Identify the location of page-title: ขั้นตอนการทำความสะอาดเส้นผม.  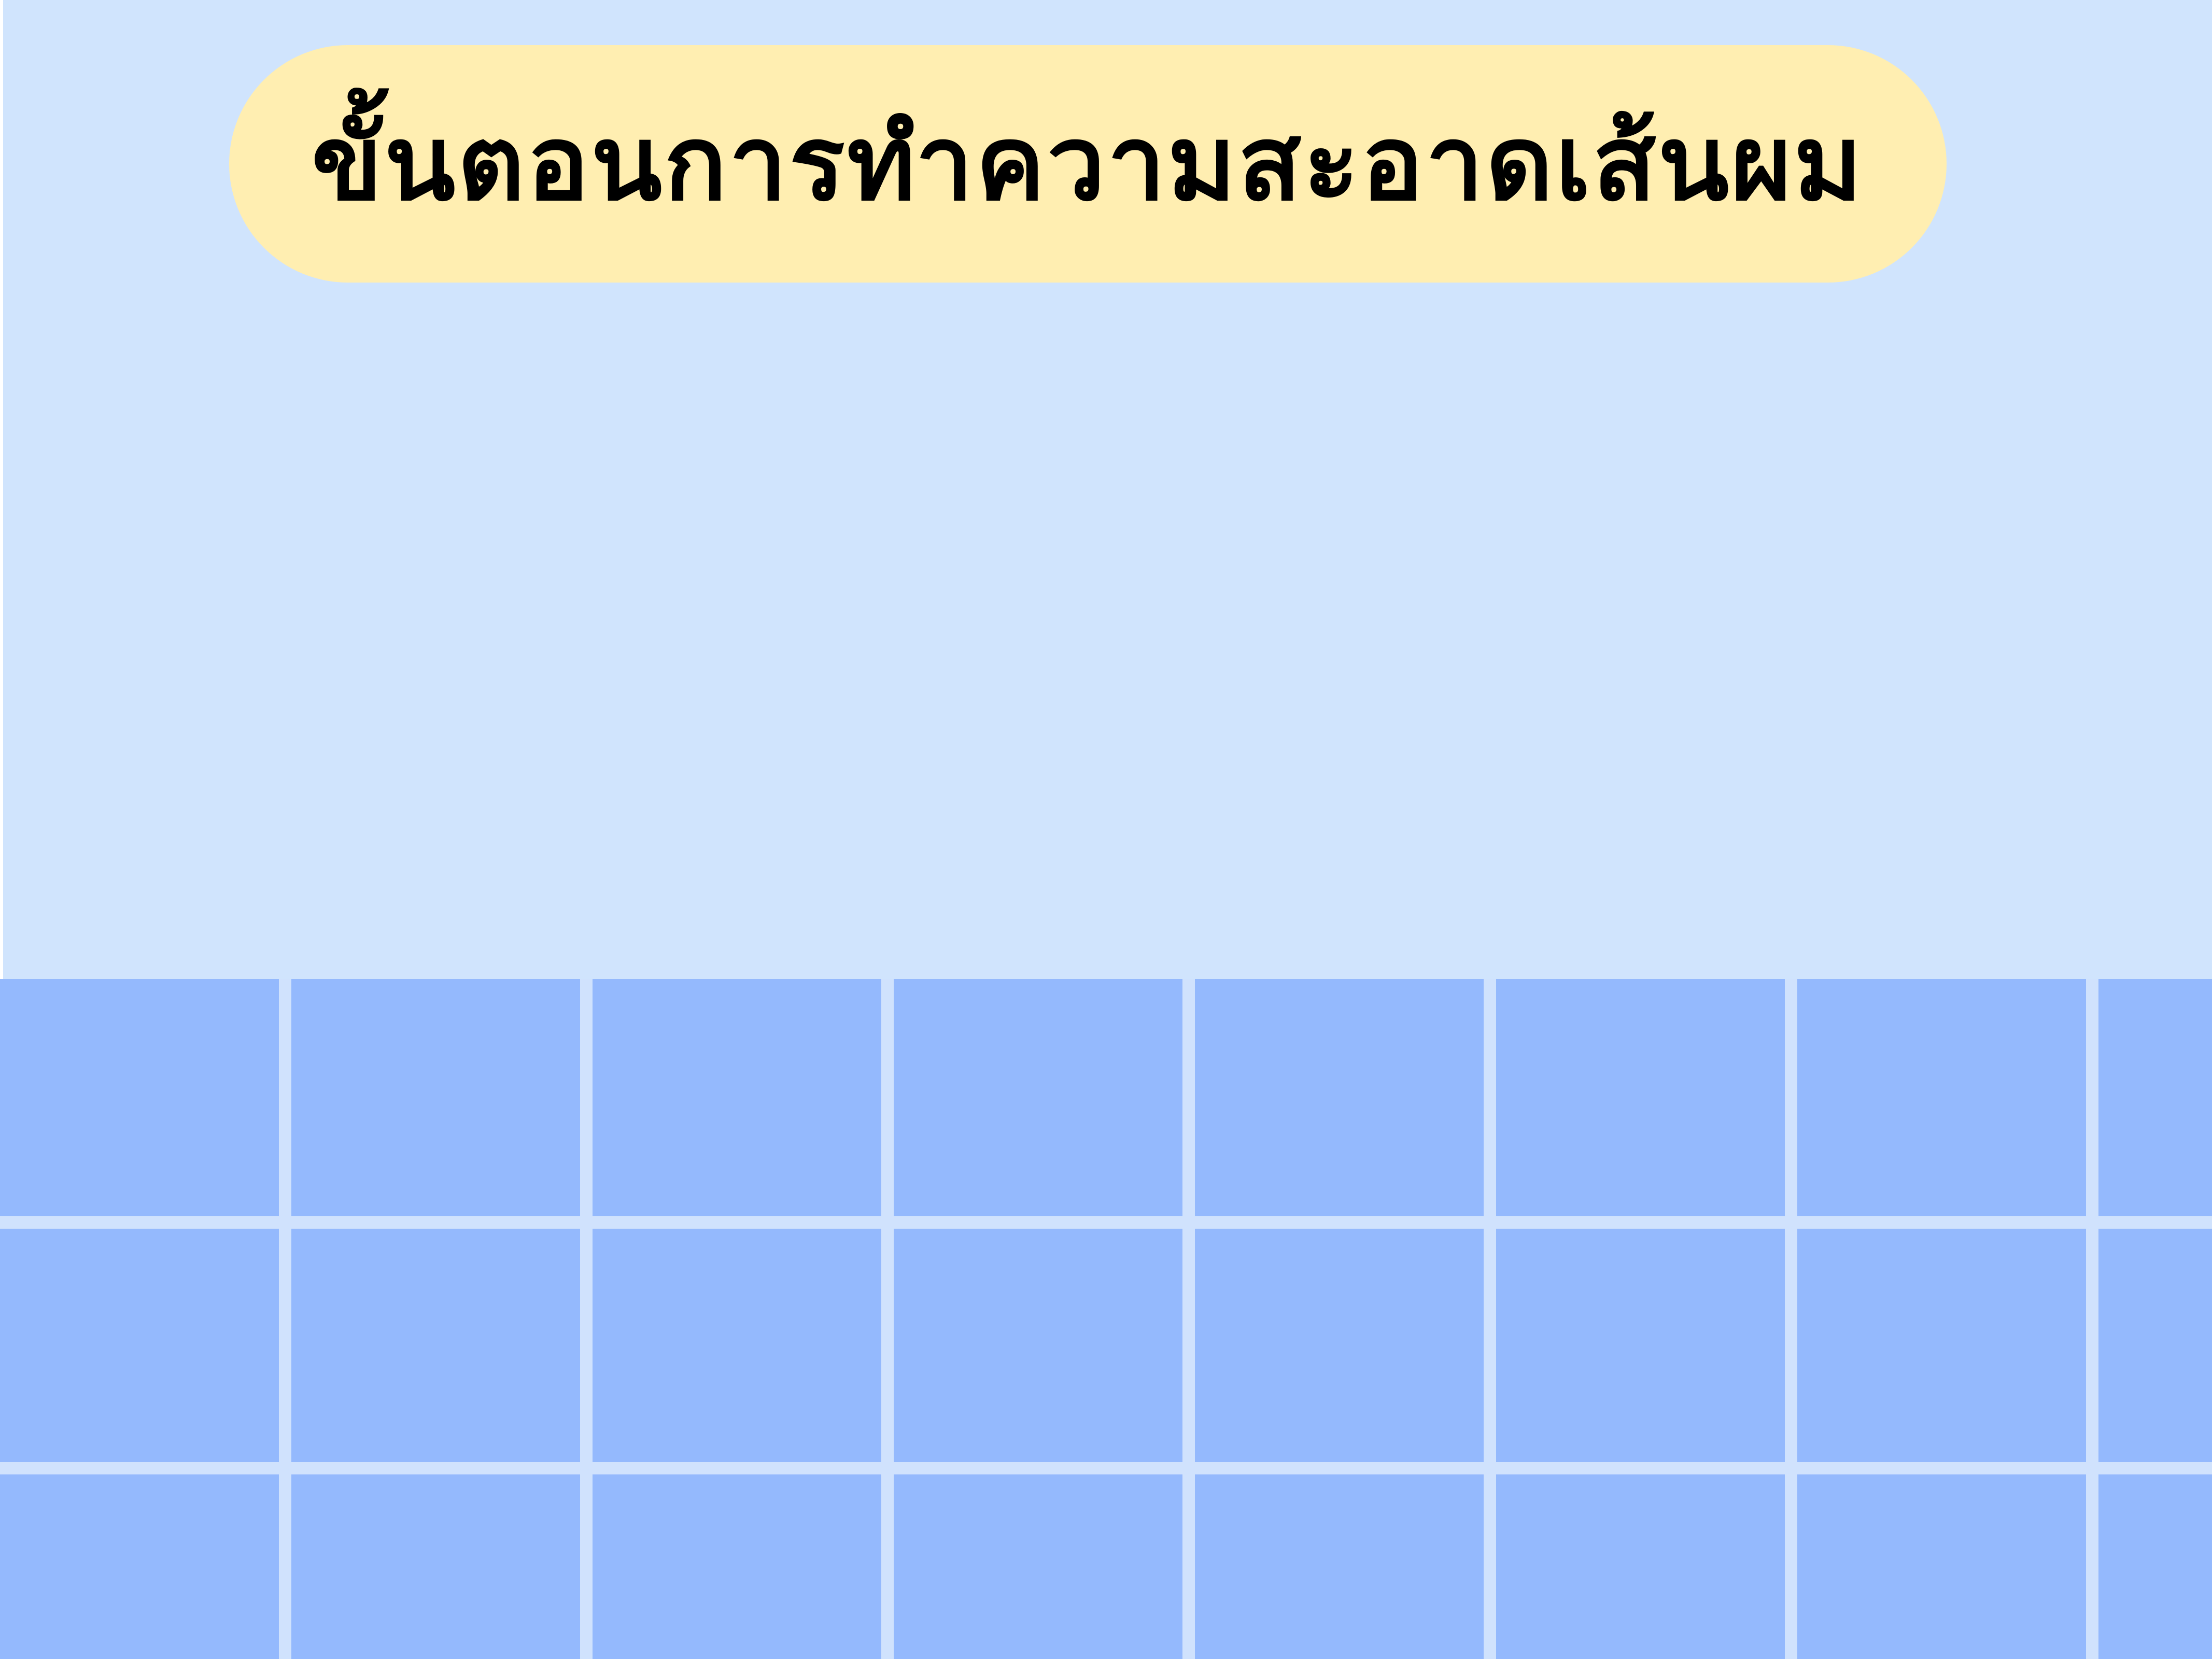
(1088, 163).